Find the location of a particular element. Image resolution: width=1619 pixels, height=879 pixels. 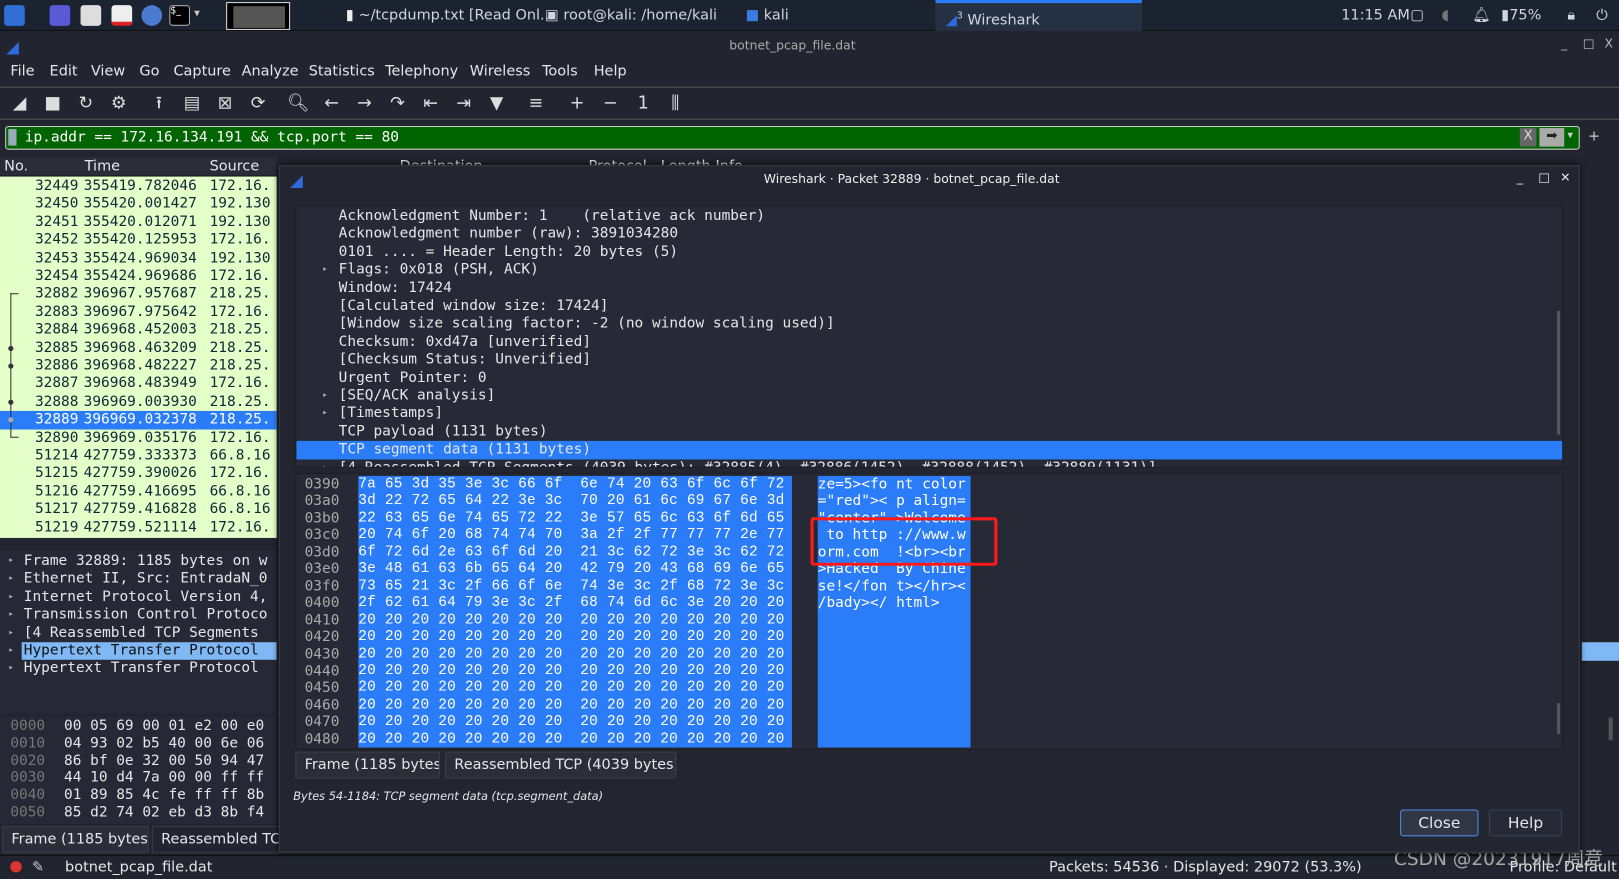

packet-row: 32883 396967.975642 172.16. is located at coordinates (138, 312).